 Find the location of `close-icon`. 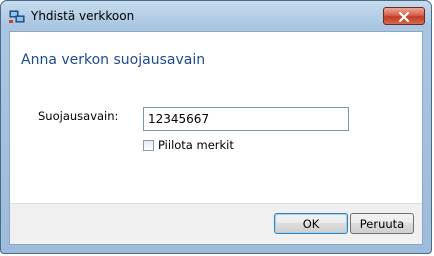

close-icon is located at coordinates (404, 16).